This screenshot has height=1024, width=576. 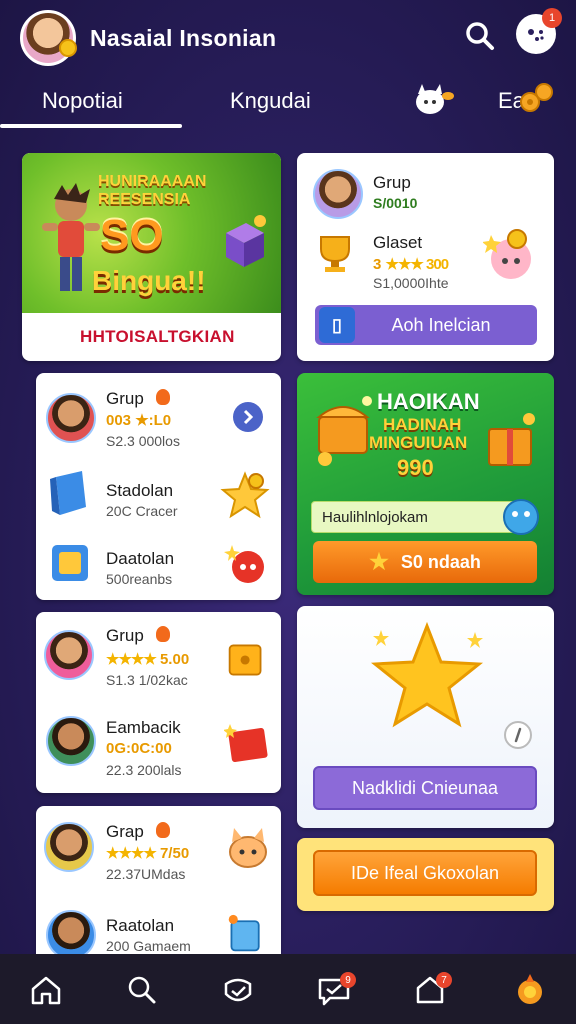 I want to click on list-item: Daatolan 500reanbs, so click(x=158, y=564).